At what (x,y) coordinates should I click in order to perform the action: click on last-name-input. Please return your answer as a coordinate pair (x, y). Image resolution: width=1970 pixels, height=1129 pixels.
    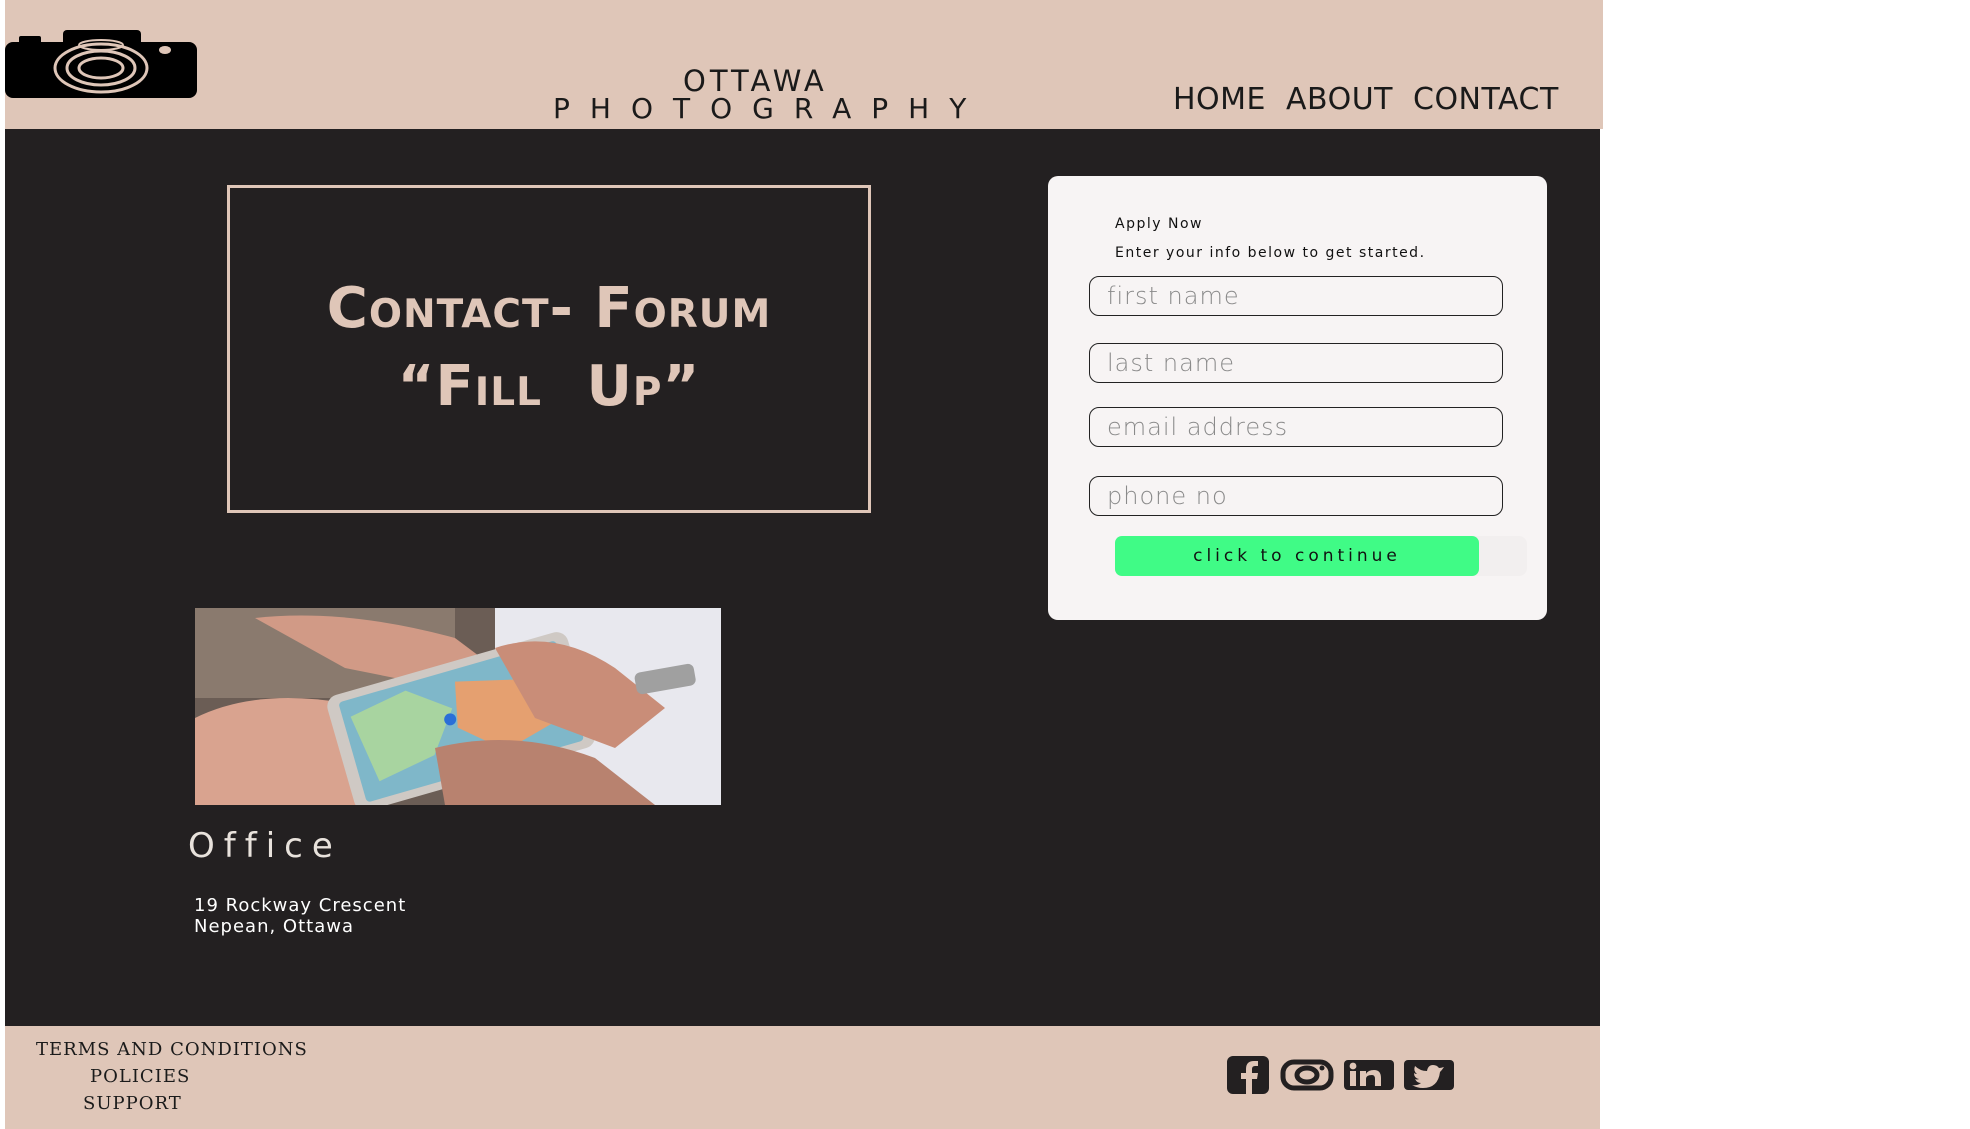
    Looking at the image, I should click on (1296, 363).